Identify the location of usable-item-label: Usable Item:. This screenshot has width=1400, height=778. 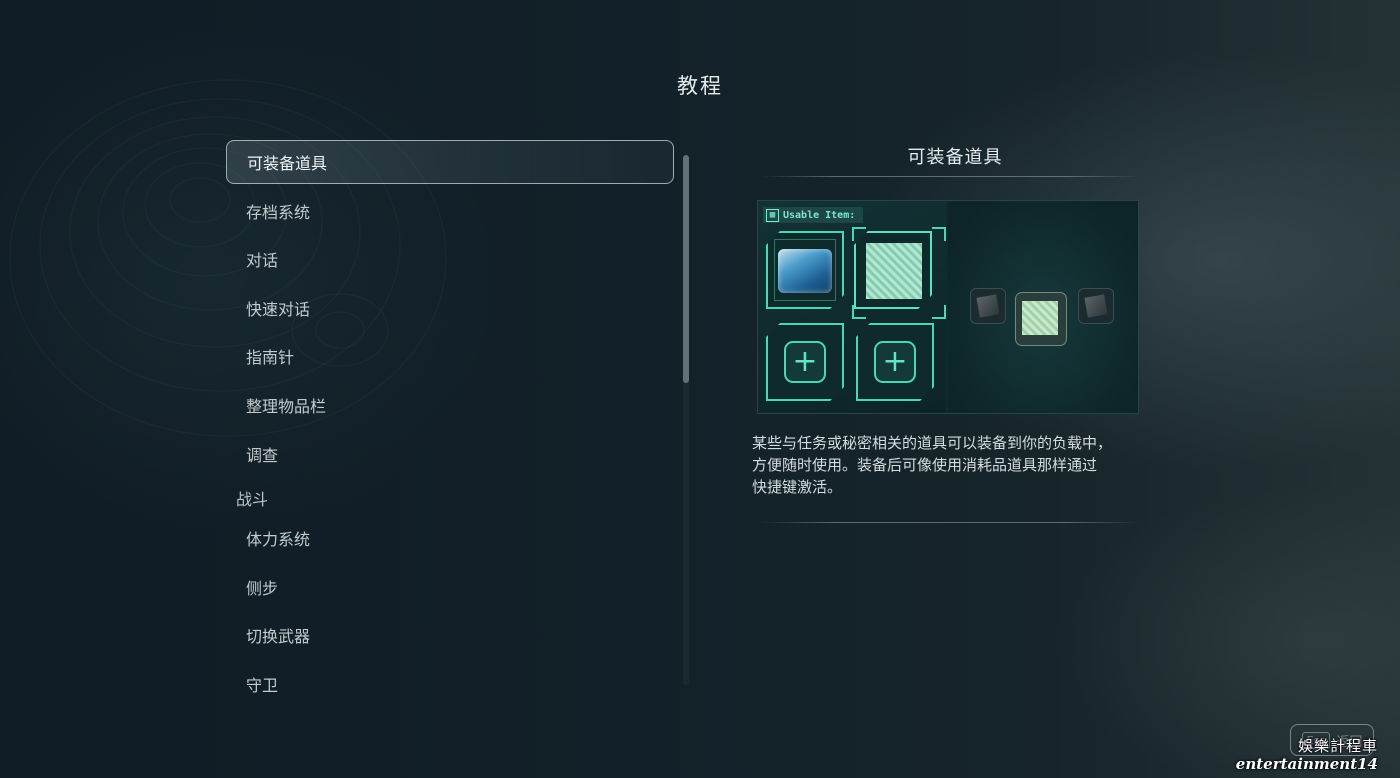
(819, 215).